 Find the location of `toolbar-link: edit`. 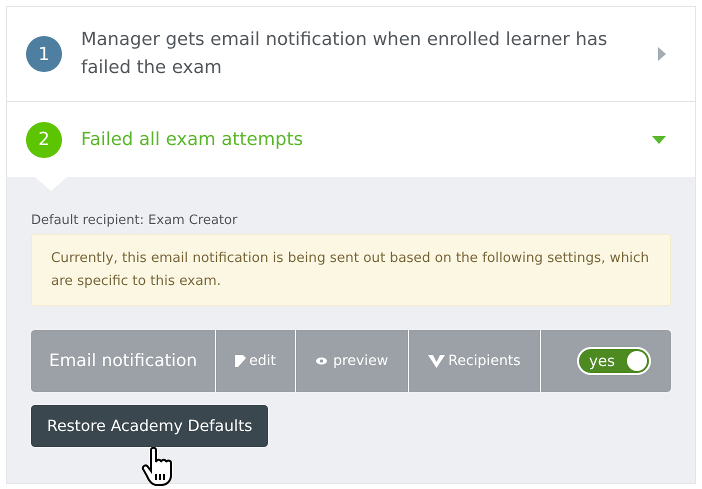

toolbar-link: edit is located at coordinates (256, 361).